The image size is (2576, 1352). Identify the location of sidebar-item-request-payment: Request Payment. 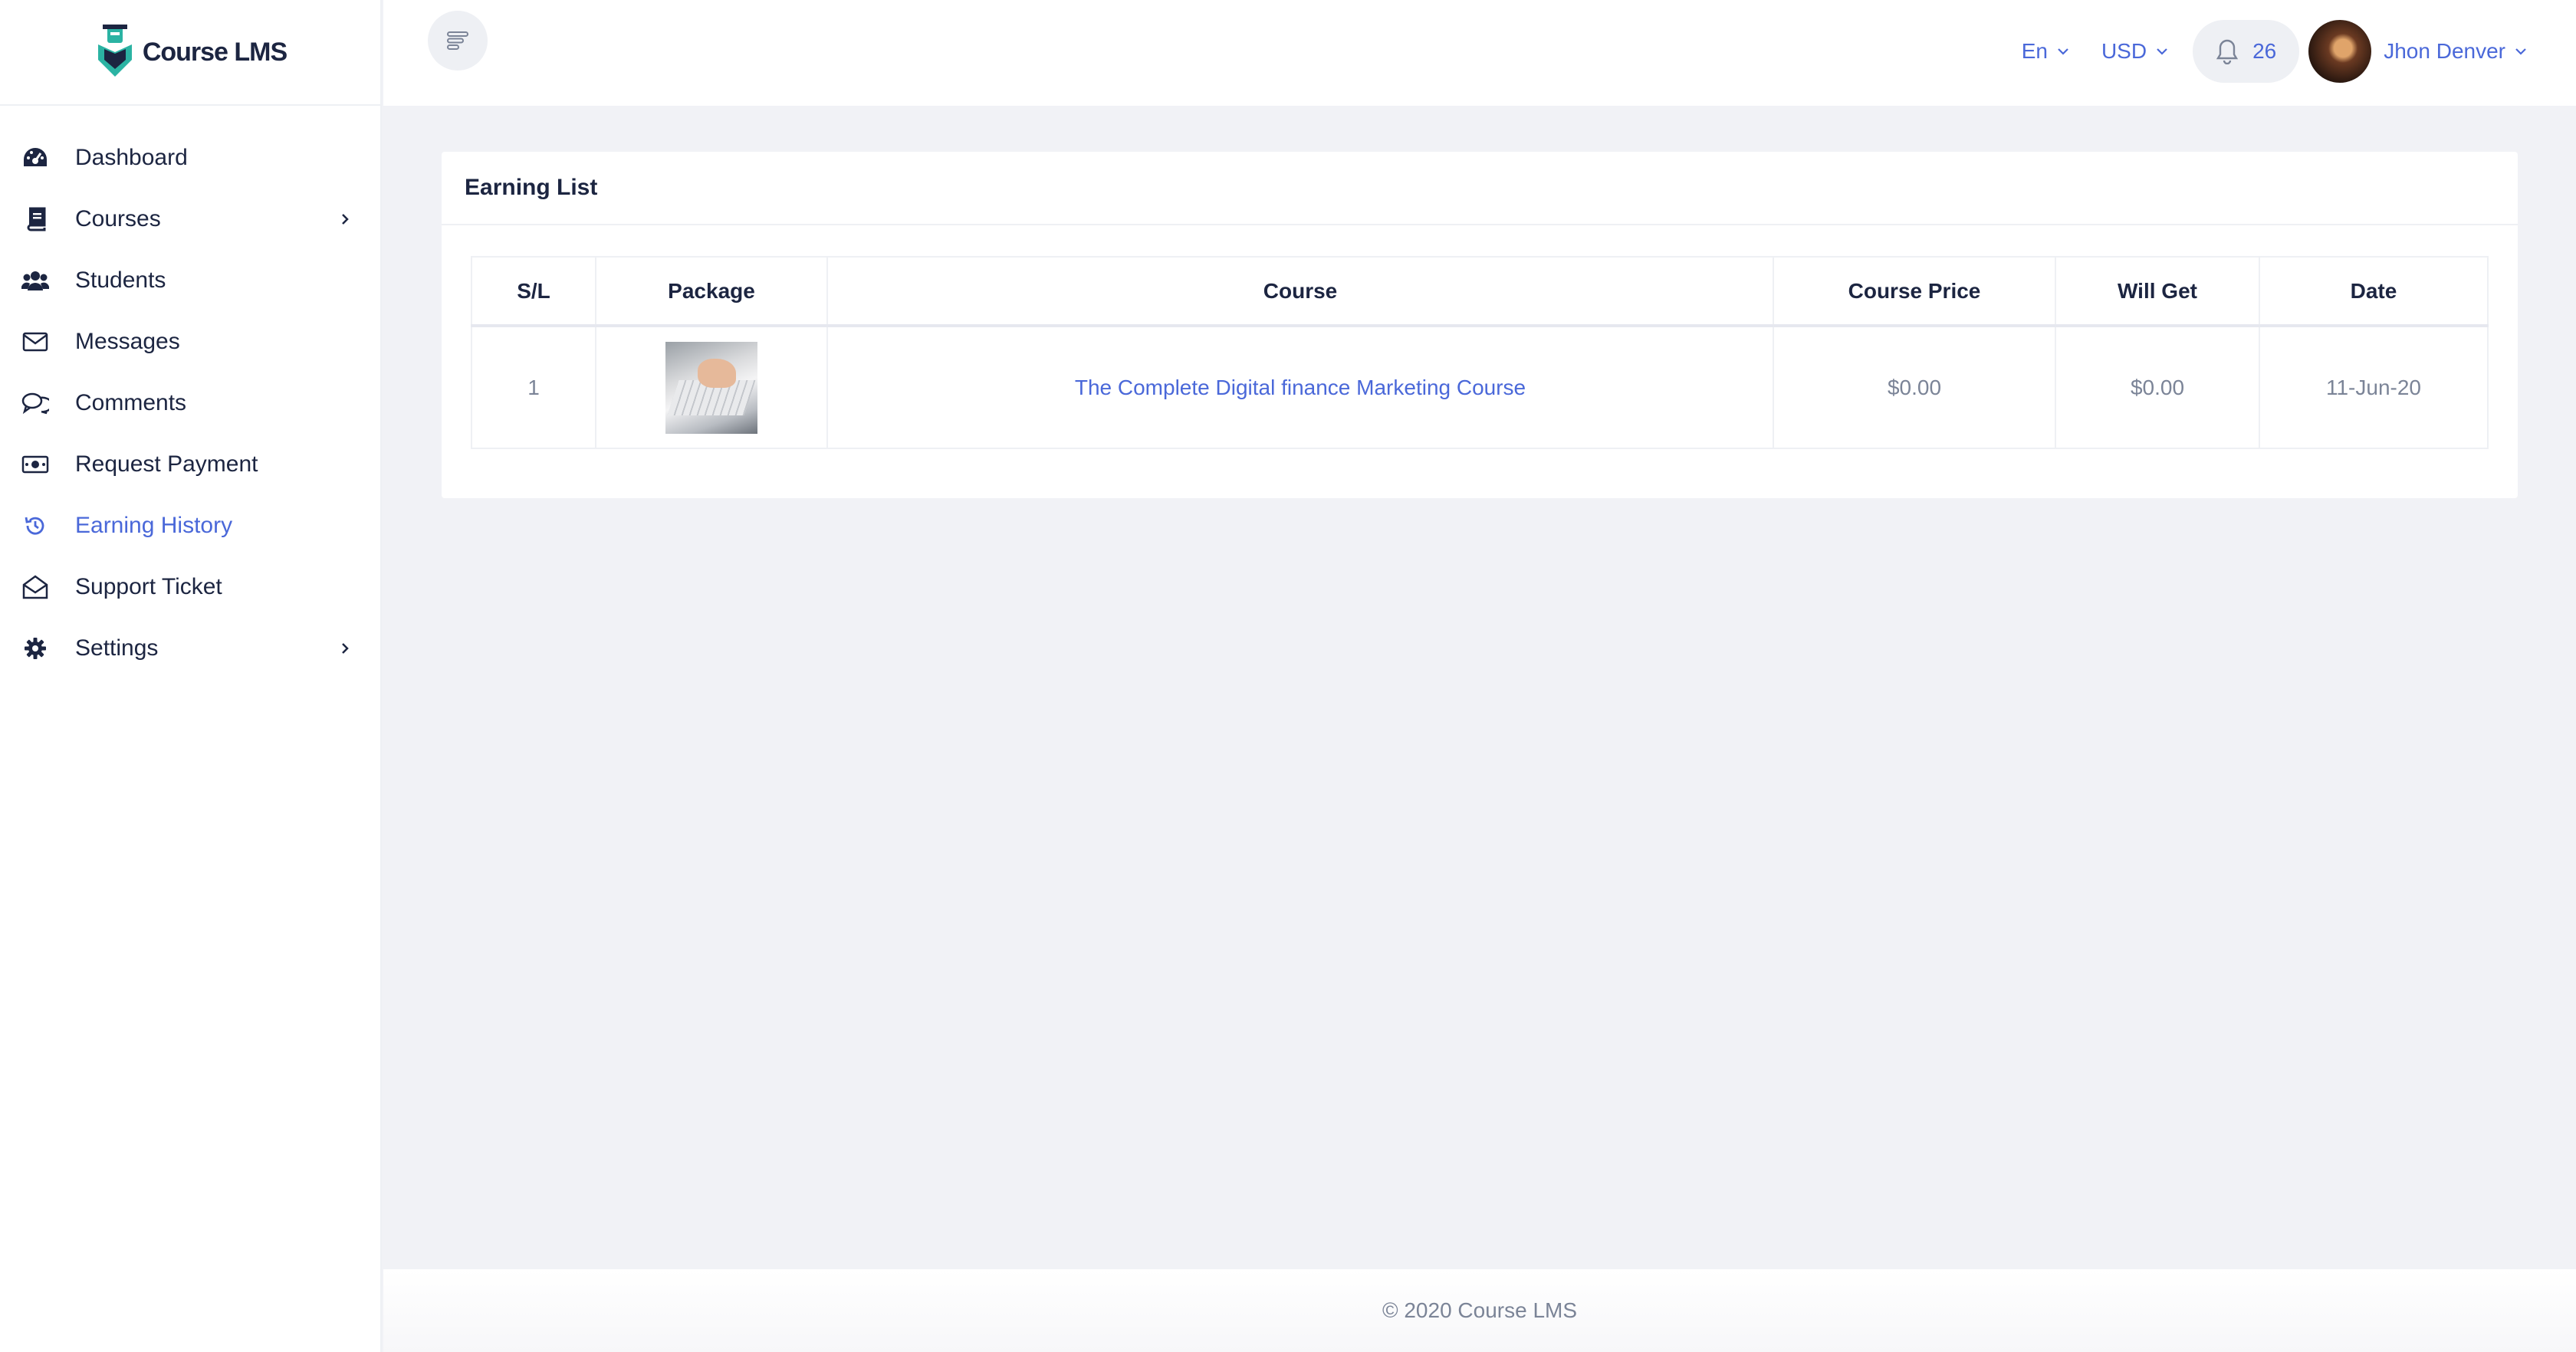
(190, 464).